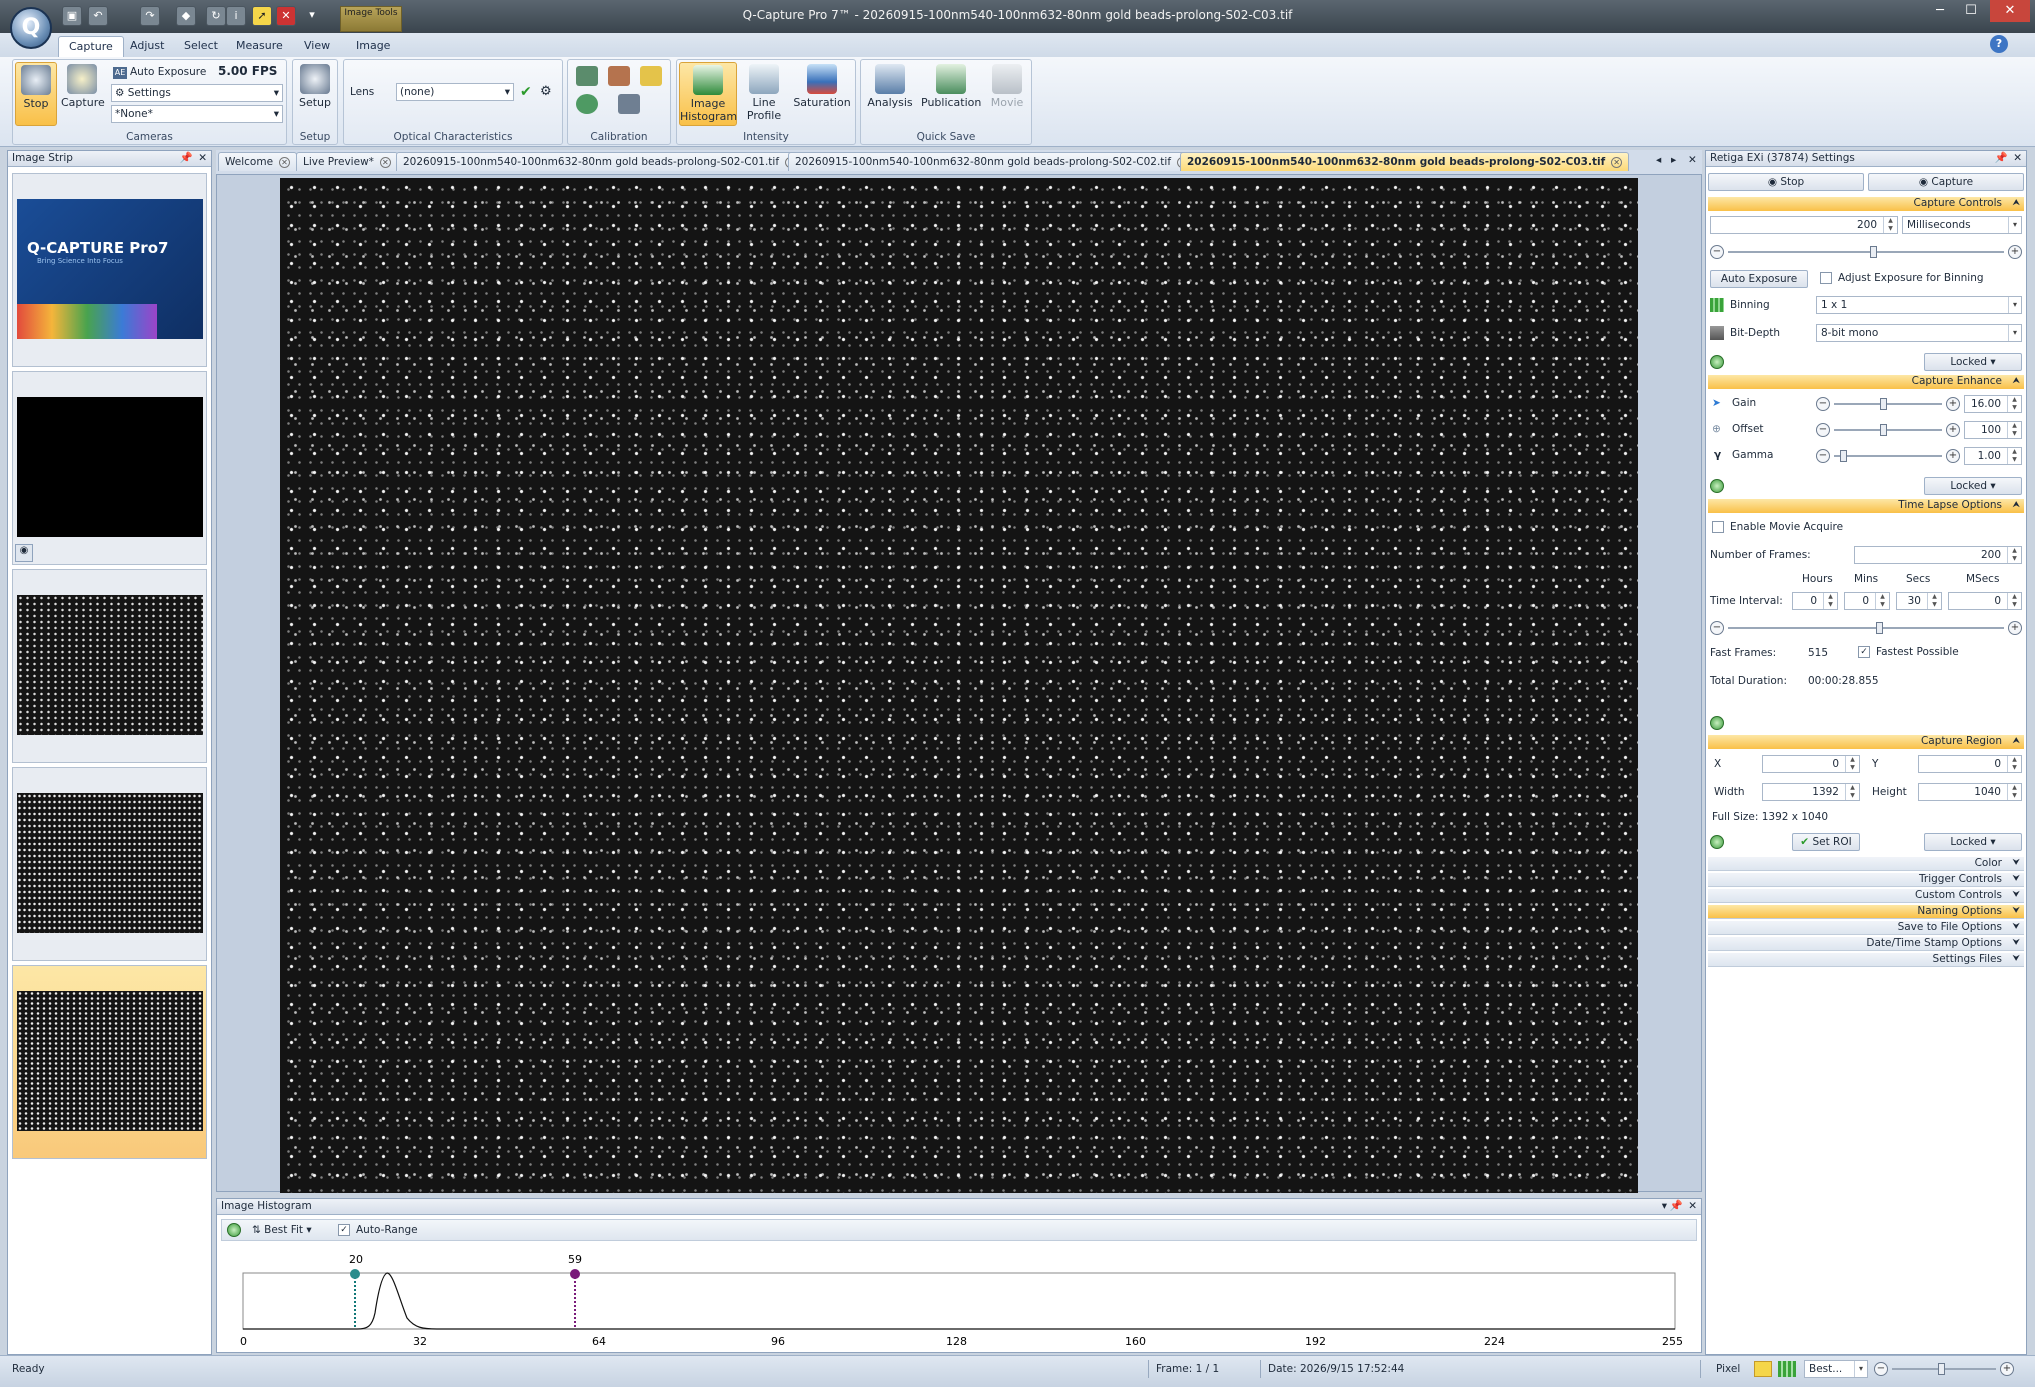  What do you see at coordinates (1866, 204) in the screenshot?
I see `capture-controls-header: Capture Controls ⮝` at bounding box center [1866, 204].